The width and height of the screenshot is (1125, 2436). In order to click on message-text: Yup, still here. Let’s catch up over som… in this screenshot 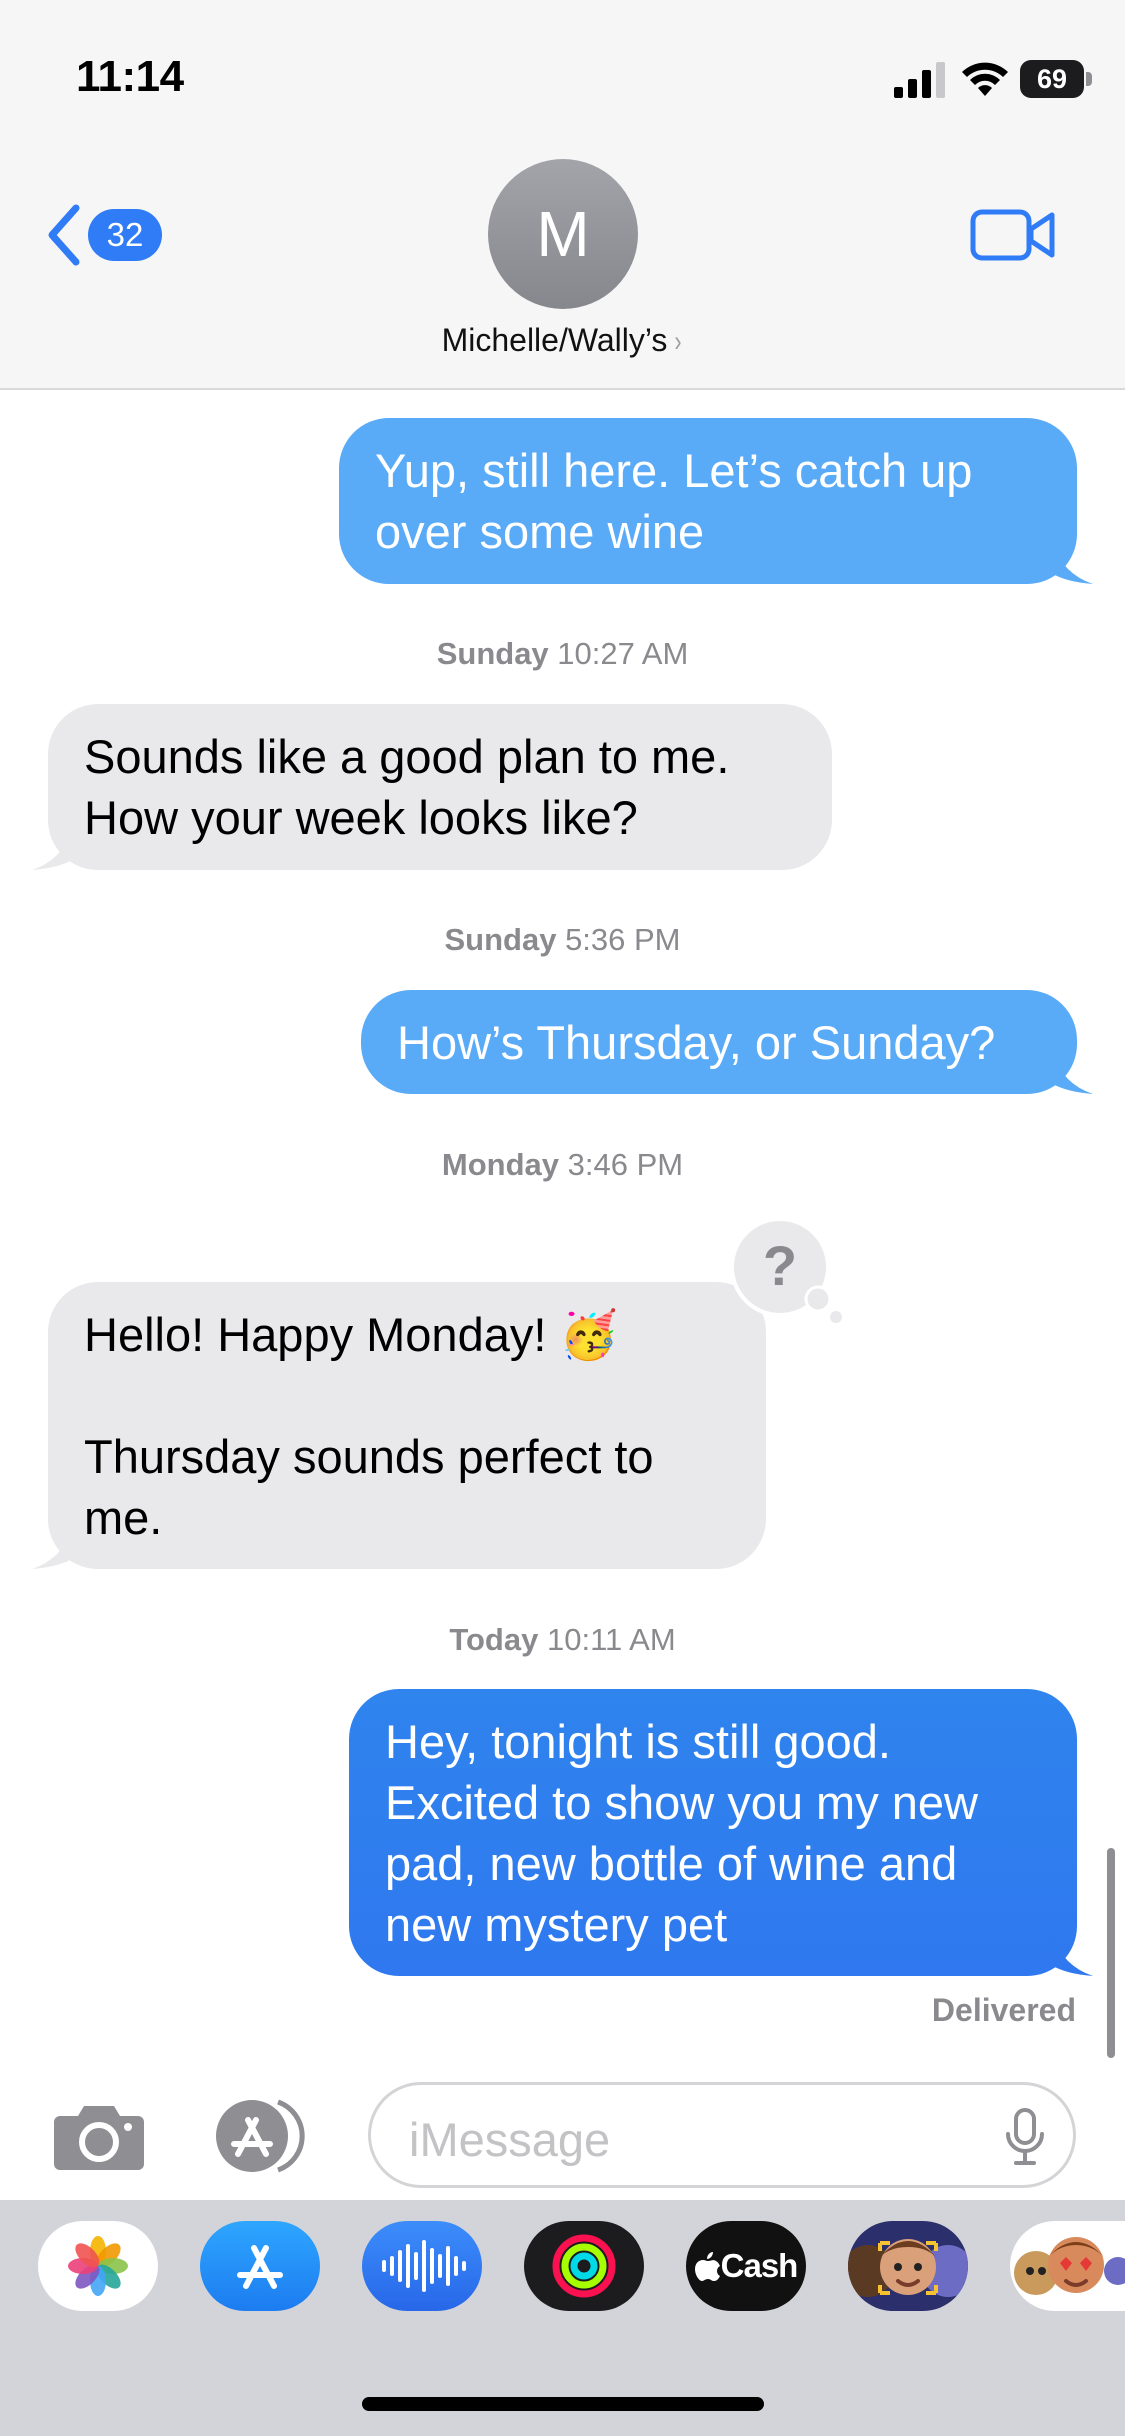, I will do `click(674, 501)`.